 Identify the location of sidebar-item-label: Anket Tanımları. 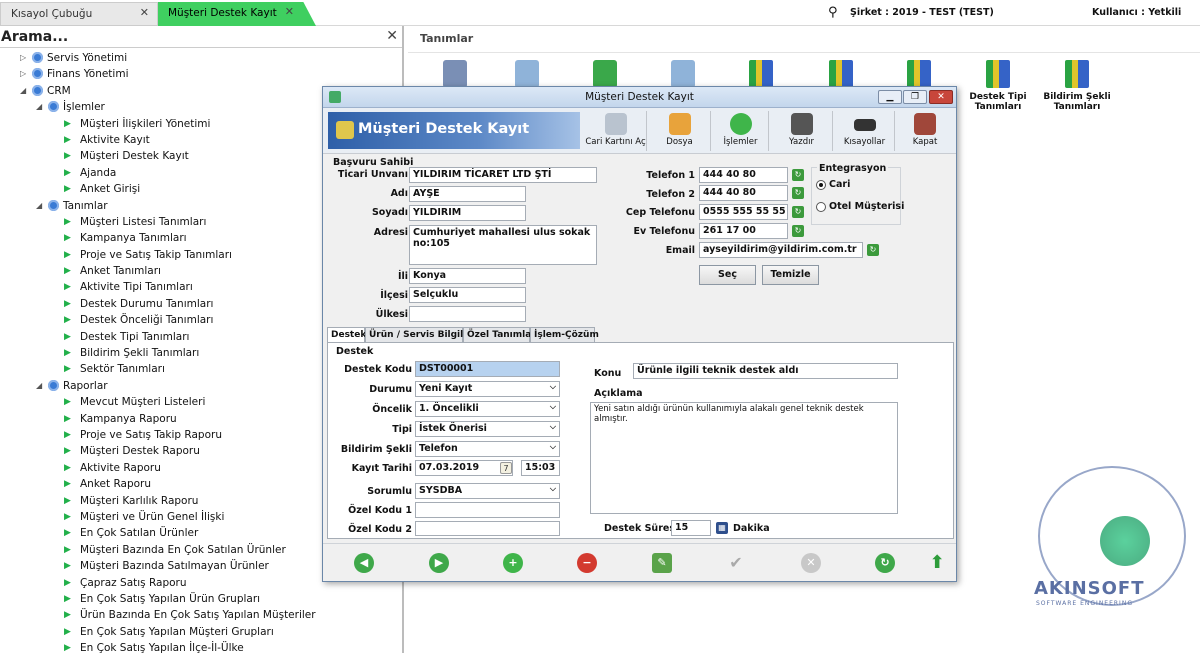
(120, 271).